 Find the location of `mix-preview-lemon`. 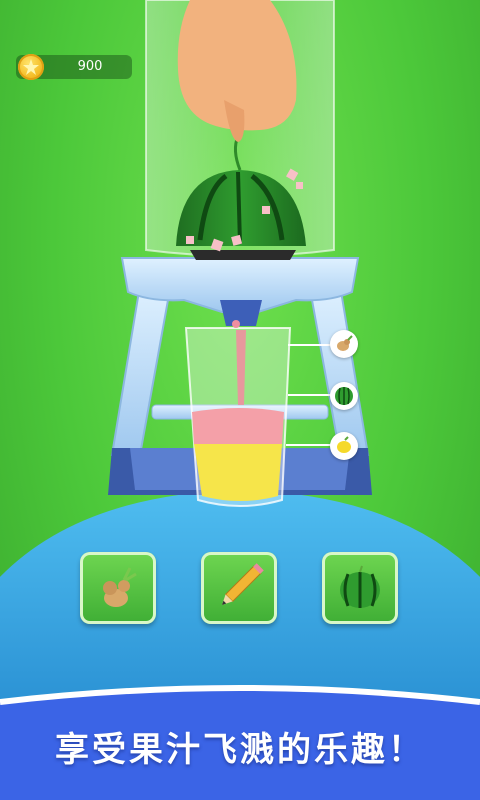

mix-preview-lemon is located at coordinates (344, 446).